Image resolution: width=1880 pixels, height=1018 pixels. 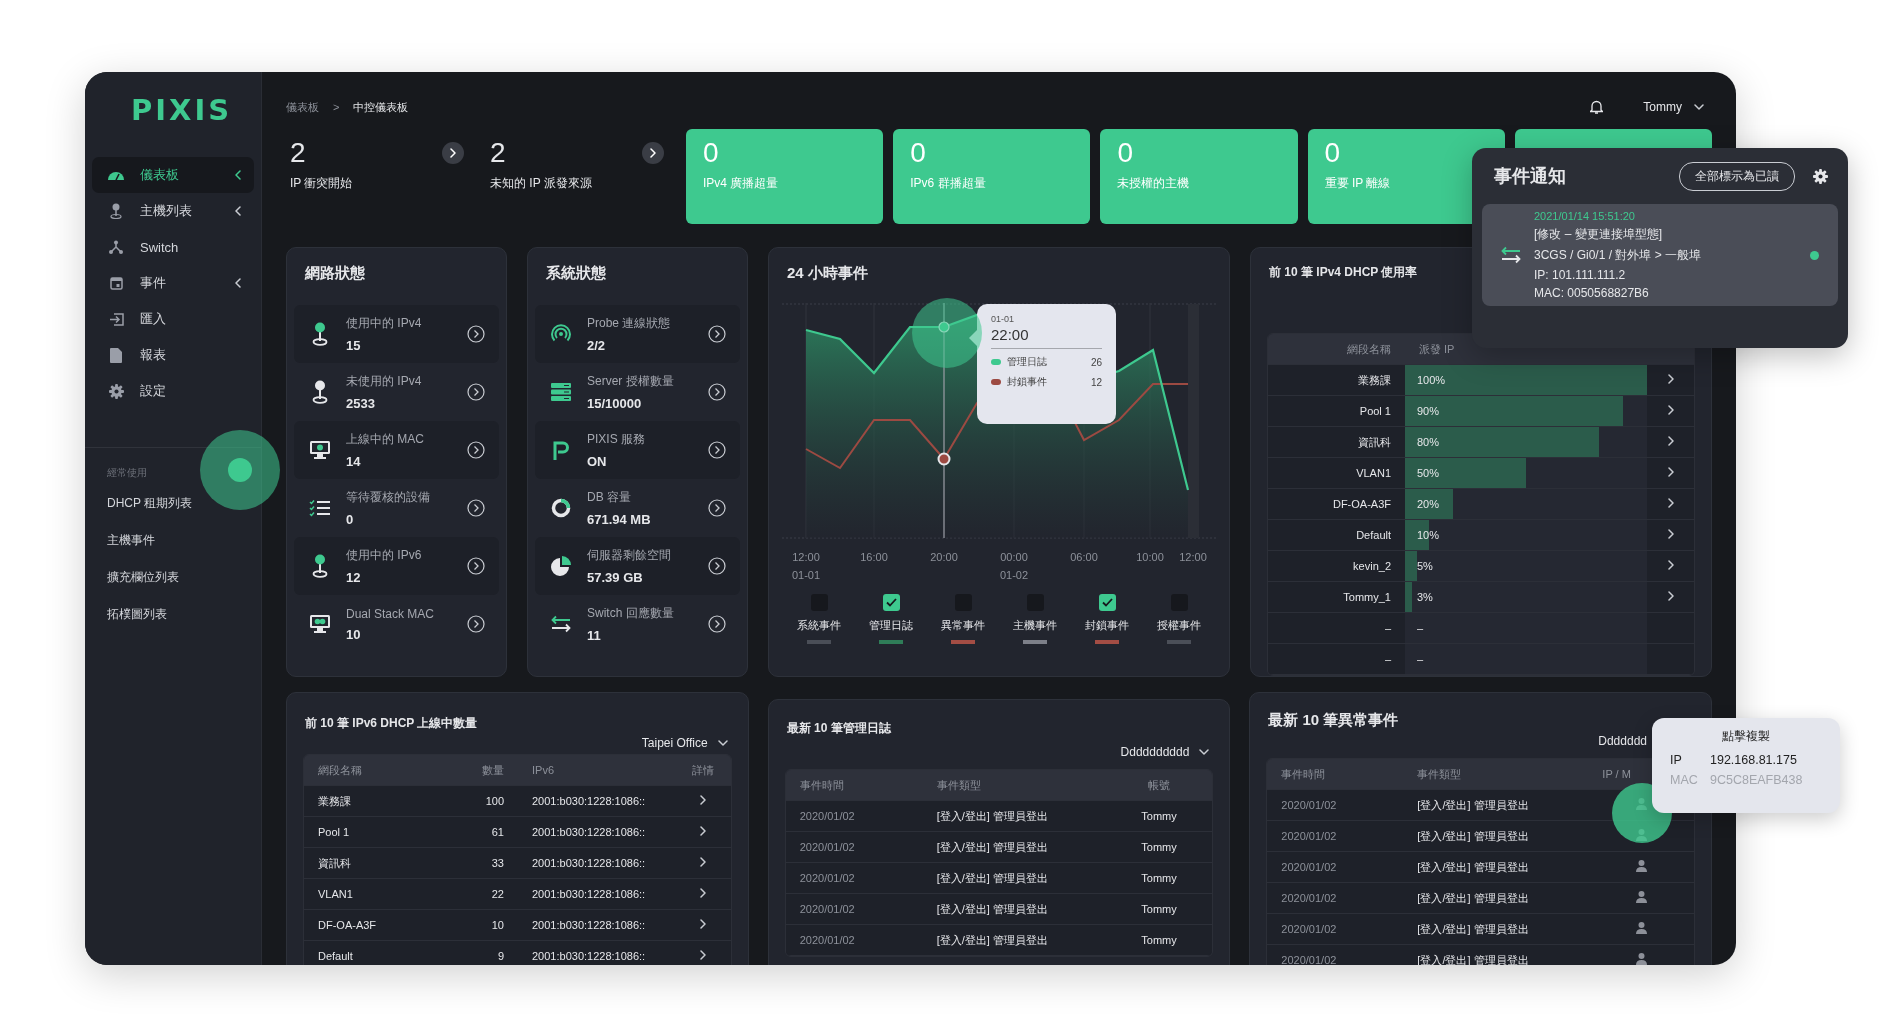 What do you see at coordinates (396, 334) in the screenshot?
I see `status-row: 使用中的 IPv4 15` at bounding box center [396, 334].